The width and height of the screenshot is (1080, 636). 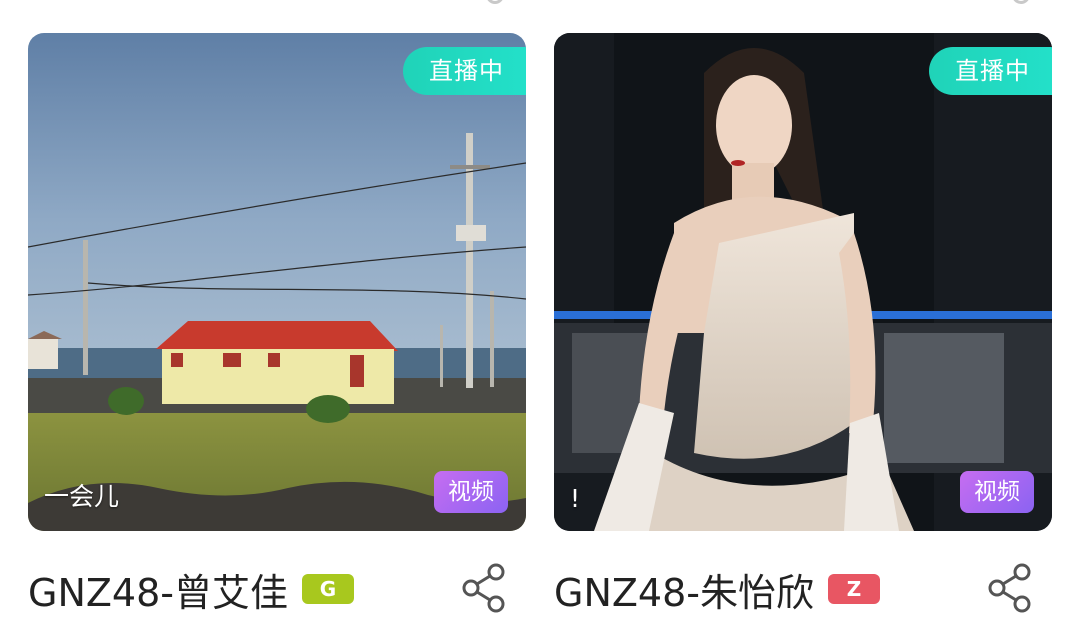 I want to click on member-info-row: GNZ48-曾艾佳 G, so click(x=191, y=589).